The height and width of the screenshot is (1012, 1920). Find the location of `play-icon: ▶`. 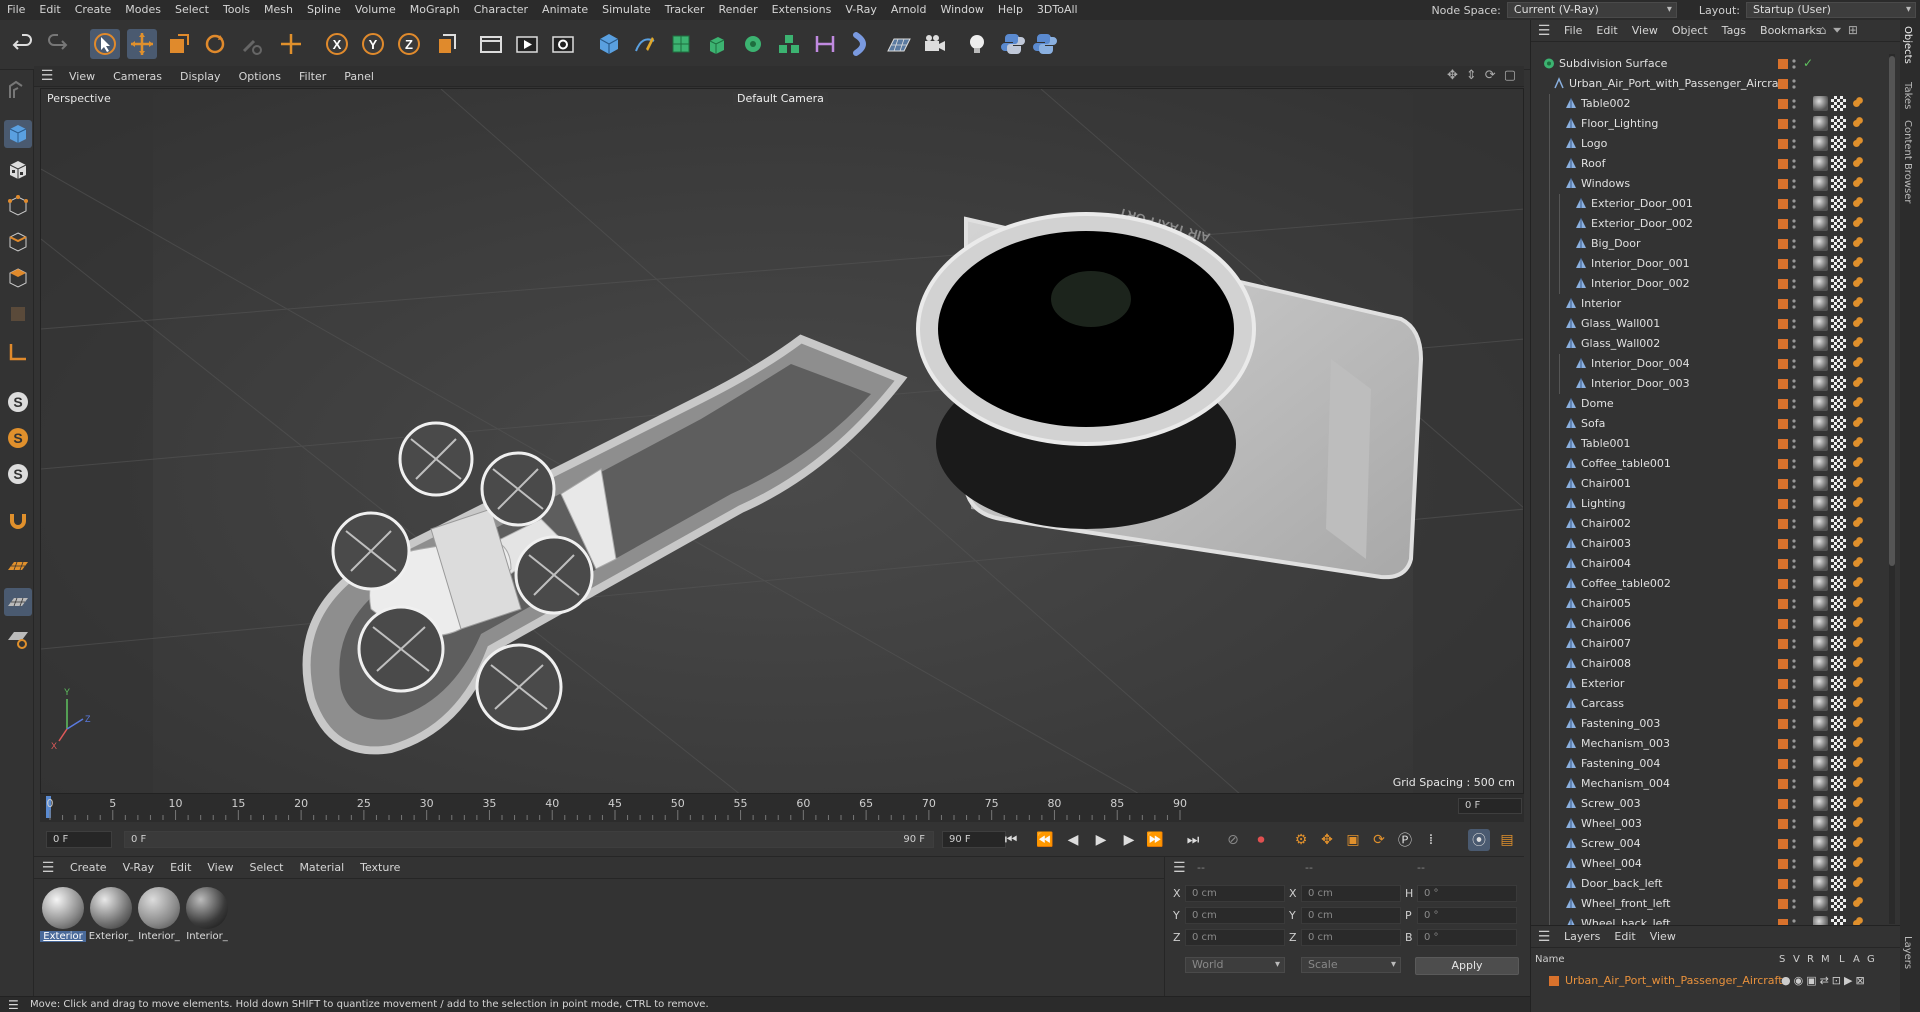

play-icon: ▶ is located at coordinates (1101, 840).